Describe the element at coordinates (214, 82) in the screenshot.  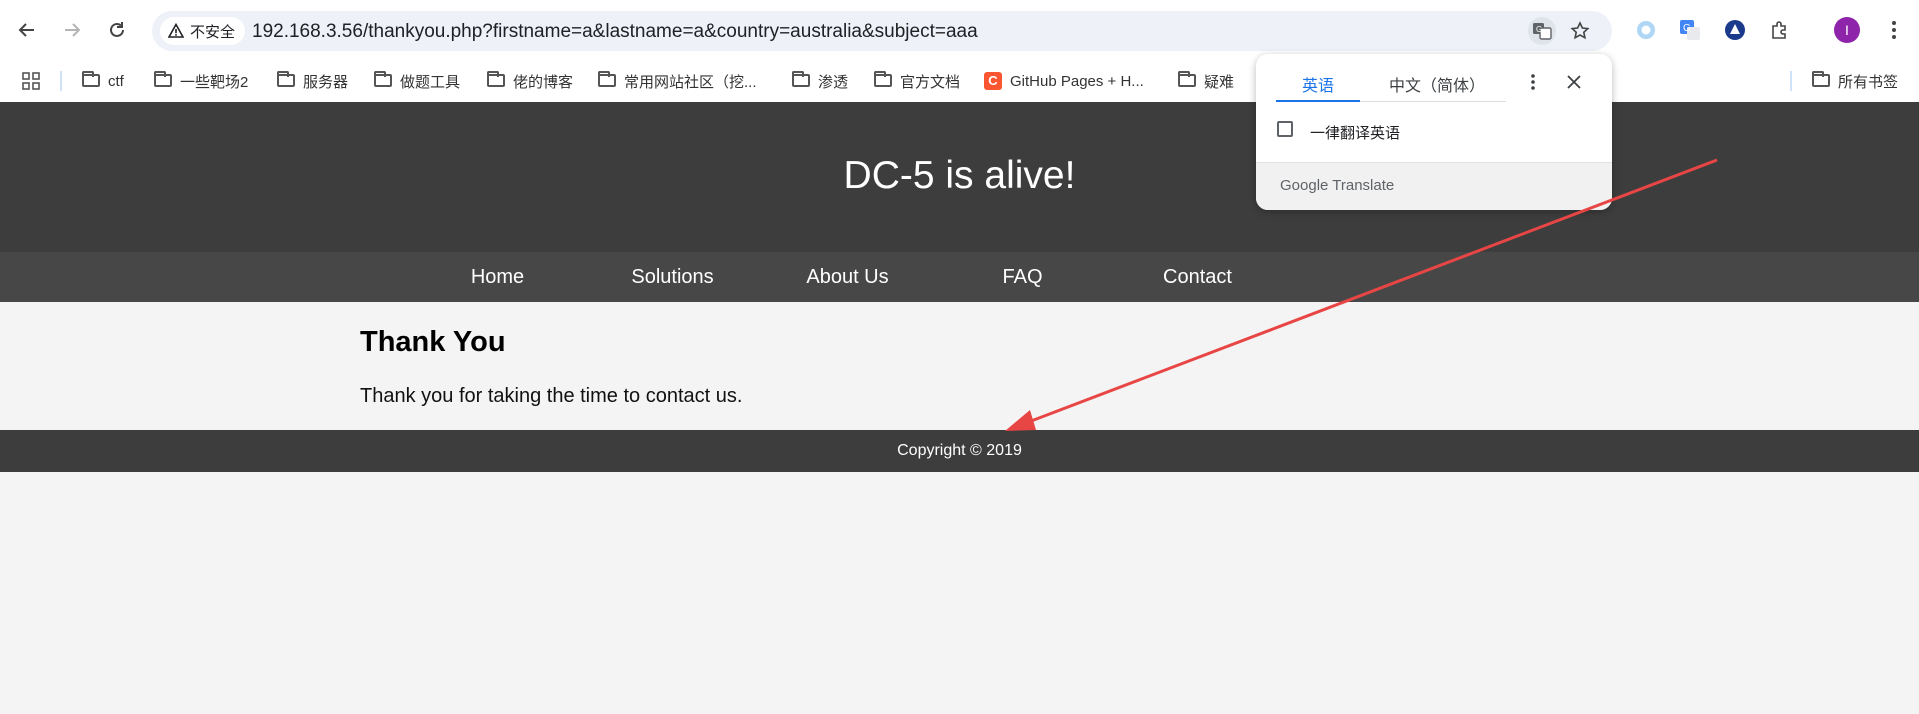
I see `bookmark-label: 一些靶场2` at that location.